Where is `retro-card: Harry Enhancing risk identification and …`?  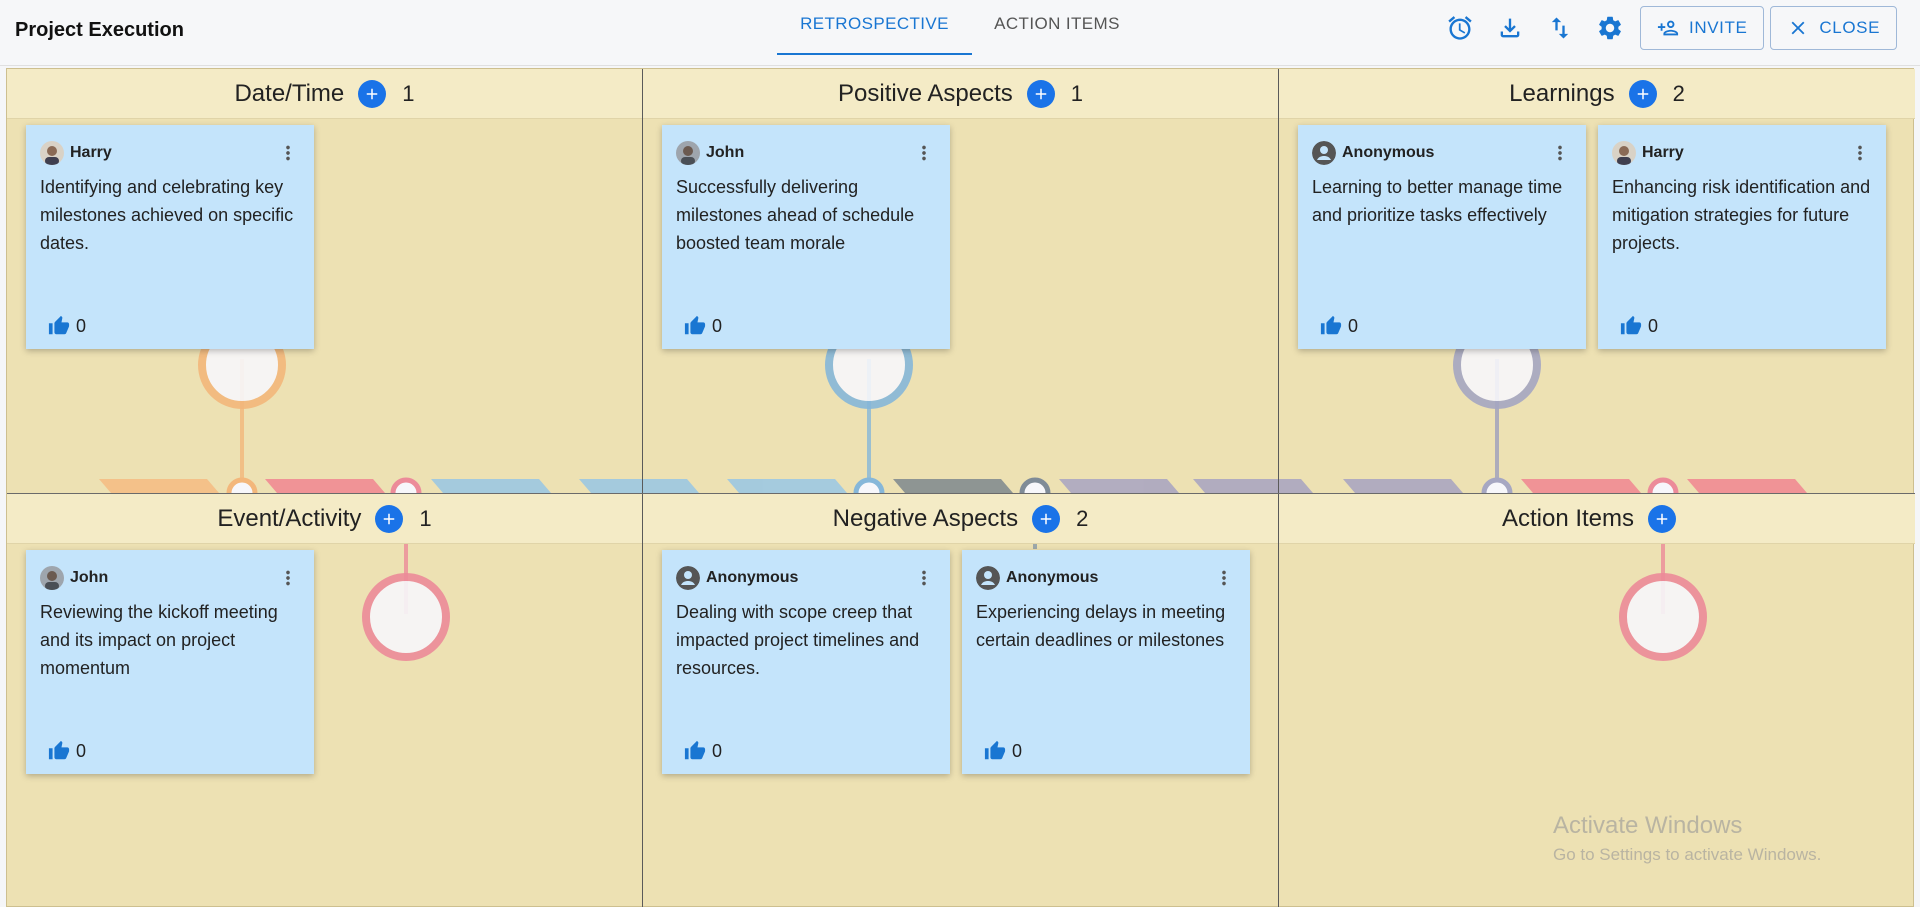 retro-card: Harry Enhancing risk identification and … is located at coordinates (1742, 237).